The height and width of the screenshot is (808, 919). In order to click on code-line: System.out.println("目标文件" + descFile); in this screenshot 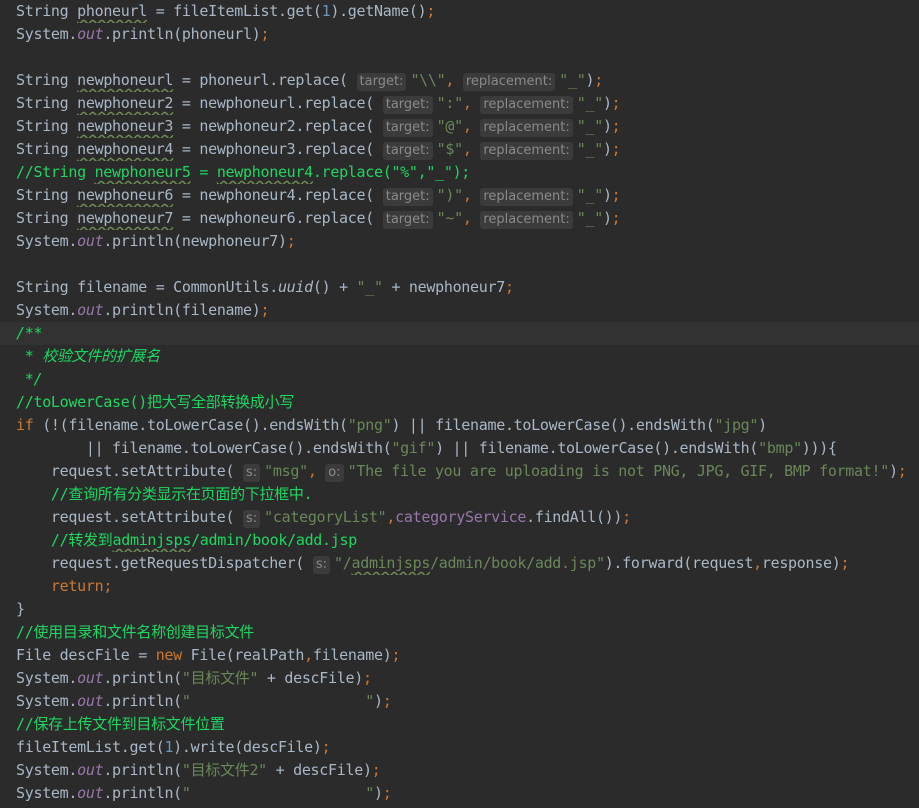, I will do `click(459, 678)`.